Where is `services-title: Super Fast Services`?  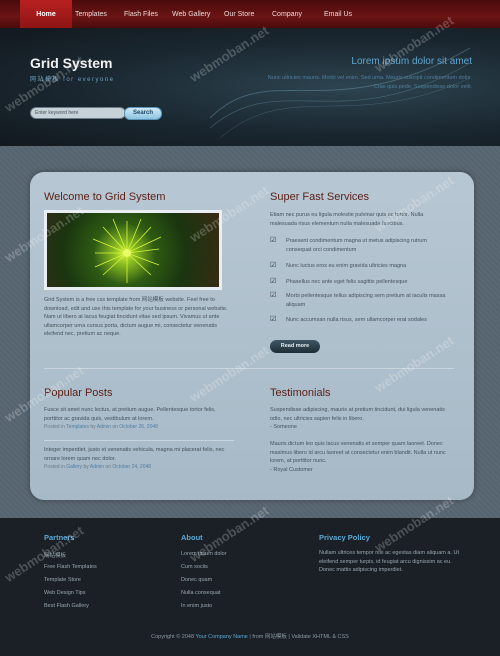
services-title: Super Fast Services is located at coordinates (320, 197).